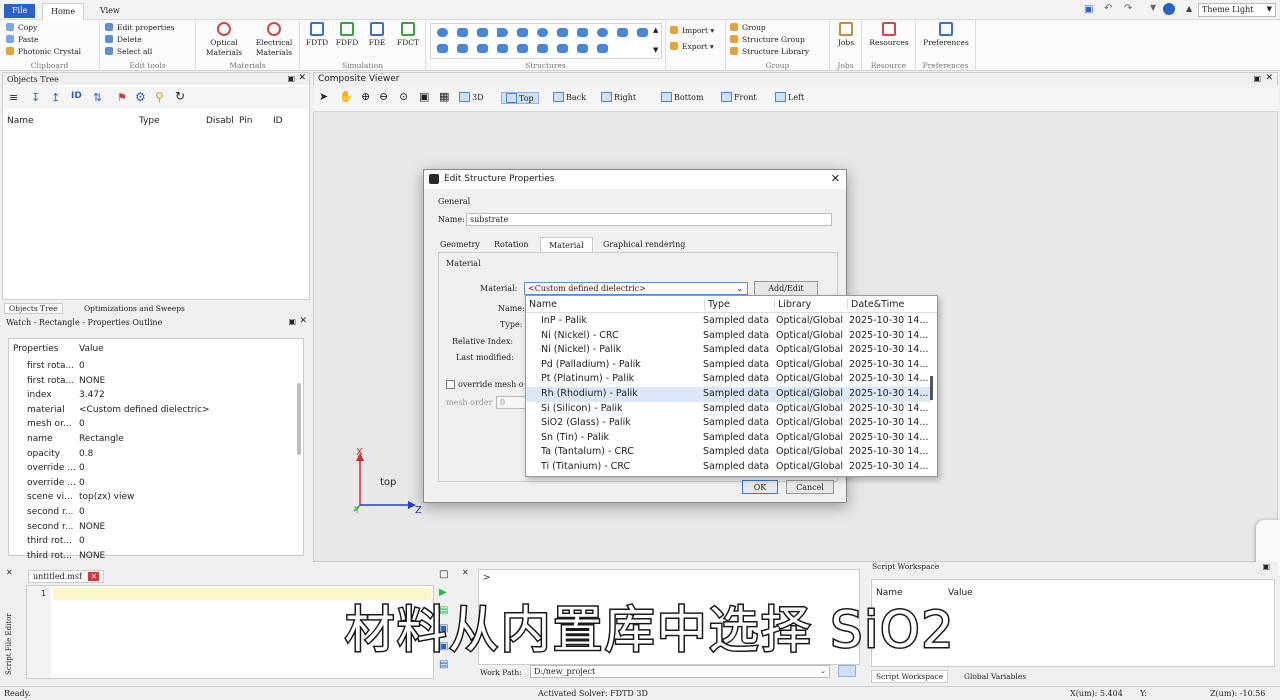 This screenshot has width=1280, height=700. I want to click on sphere-shape-icon, so click(442, 32).